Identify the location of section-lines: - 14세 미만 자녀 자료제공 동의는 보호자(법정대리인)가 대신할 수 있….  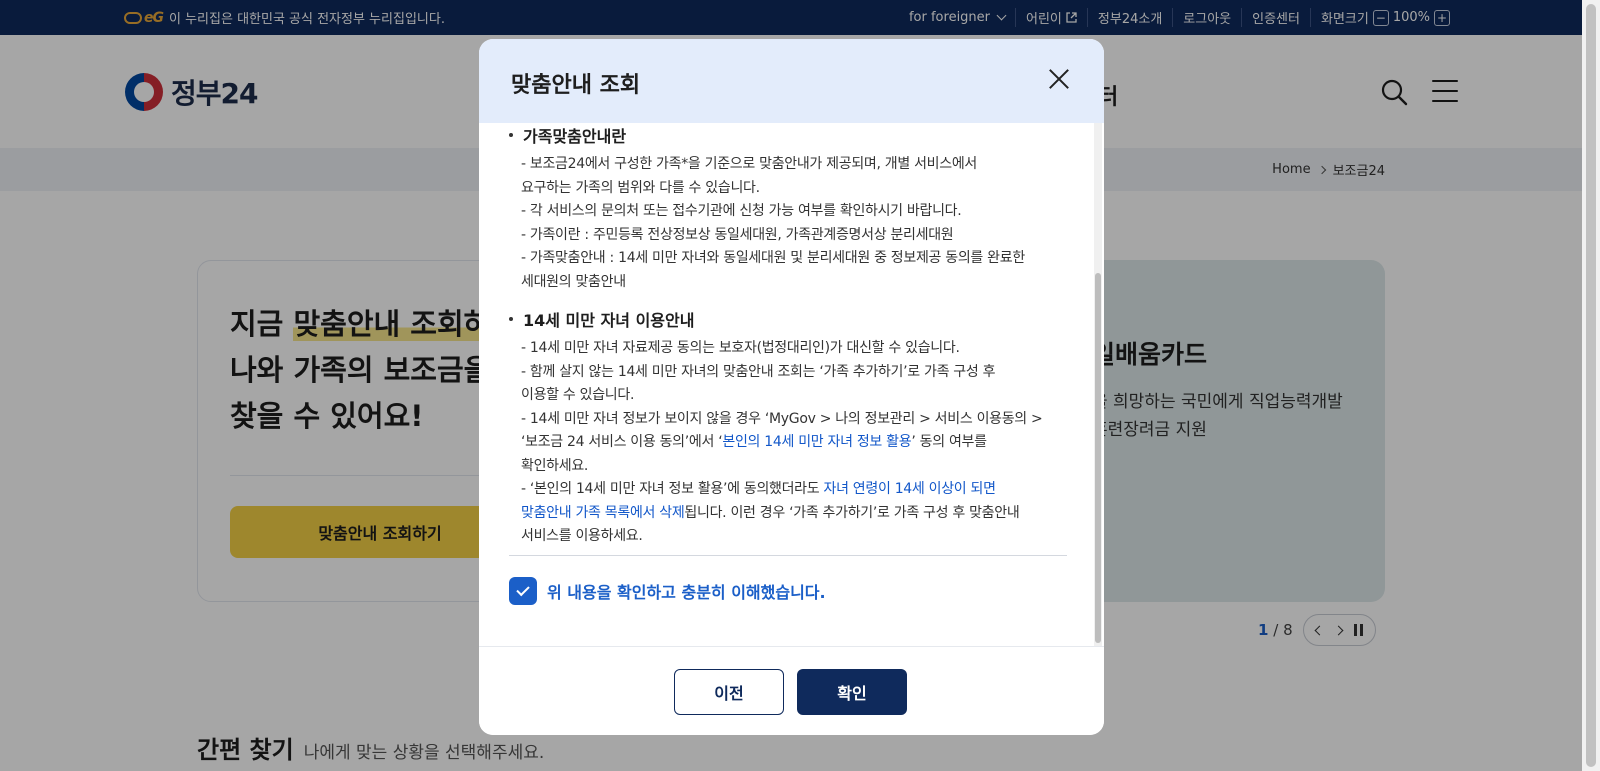
(782, 442).